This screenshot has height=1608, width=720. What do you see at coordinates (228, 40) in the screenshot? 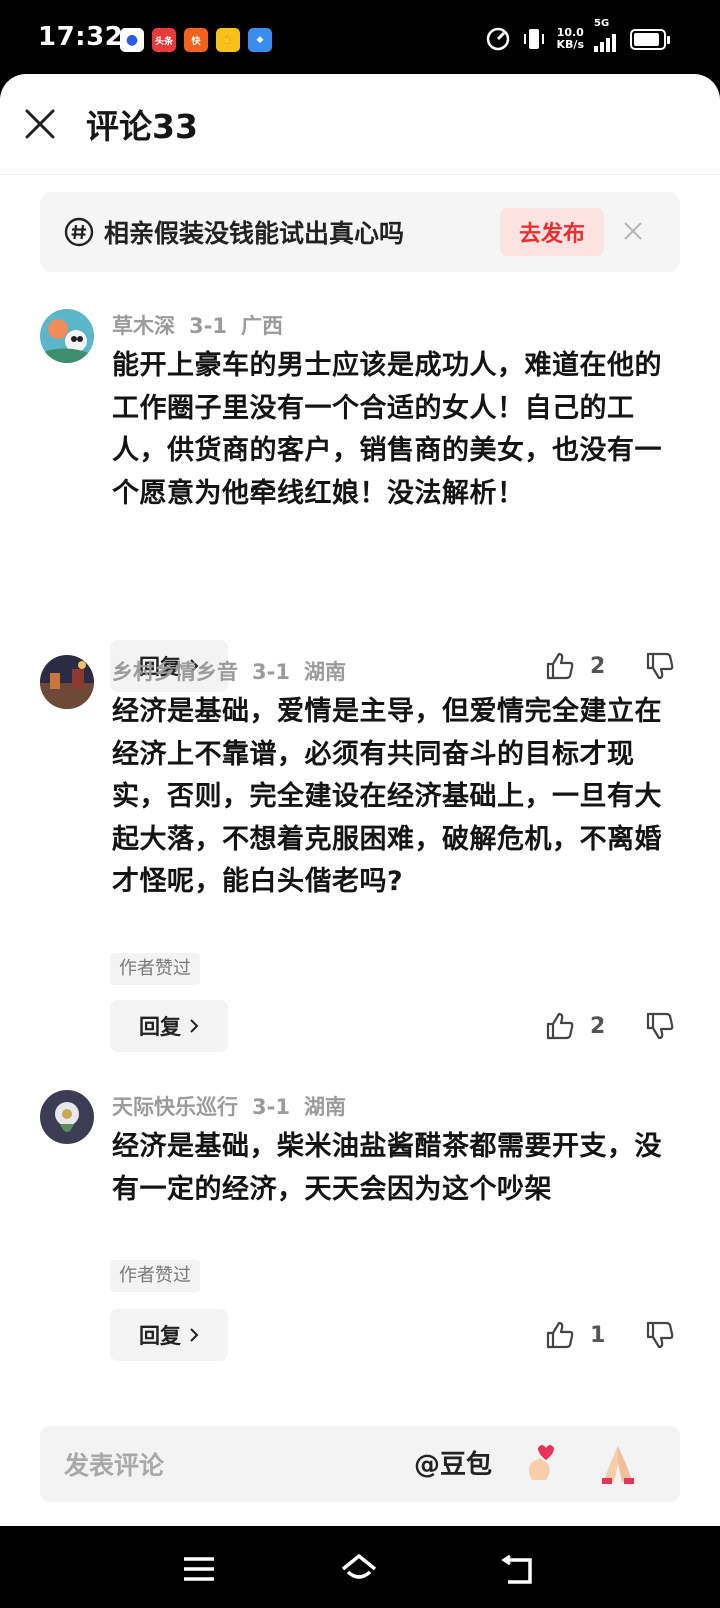
I see `hand-app-icon: ✋` at bounding box center [228, 40].